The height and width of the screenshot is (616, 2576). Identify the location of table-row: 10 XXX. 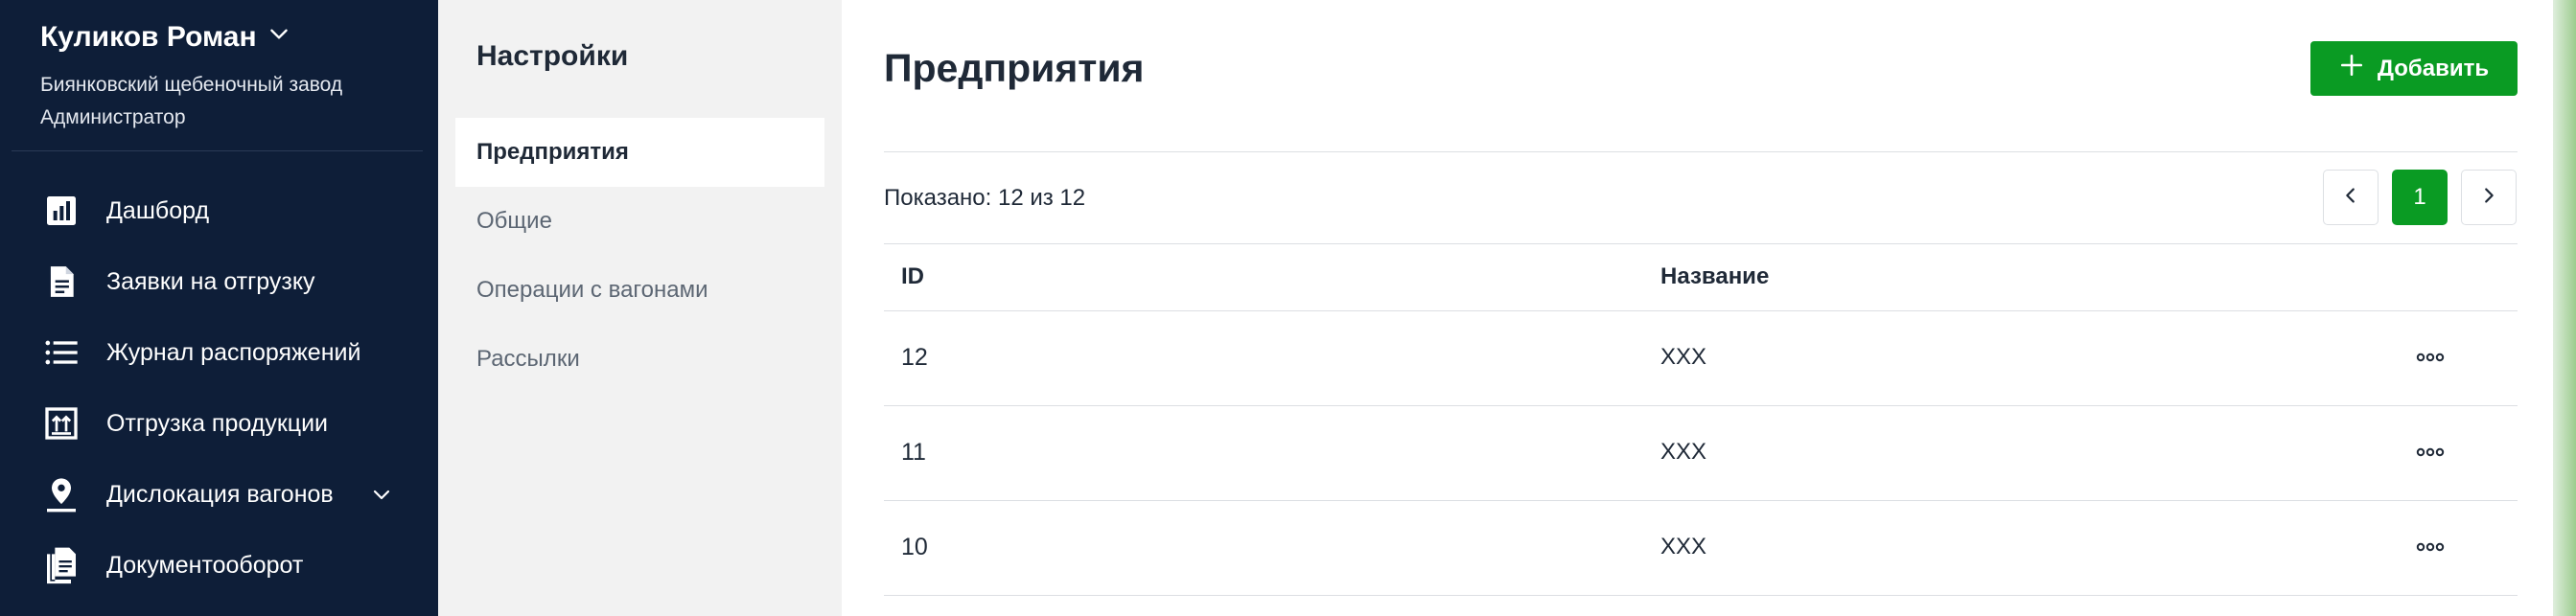
(1701, 548).